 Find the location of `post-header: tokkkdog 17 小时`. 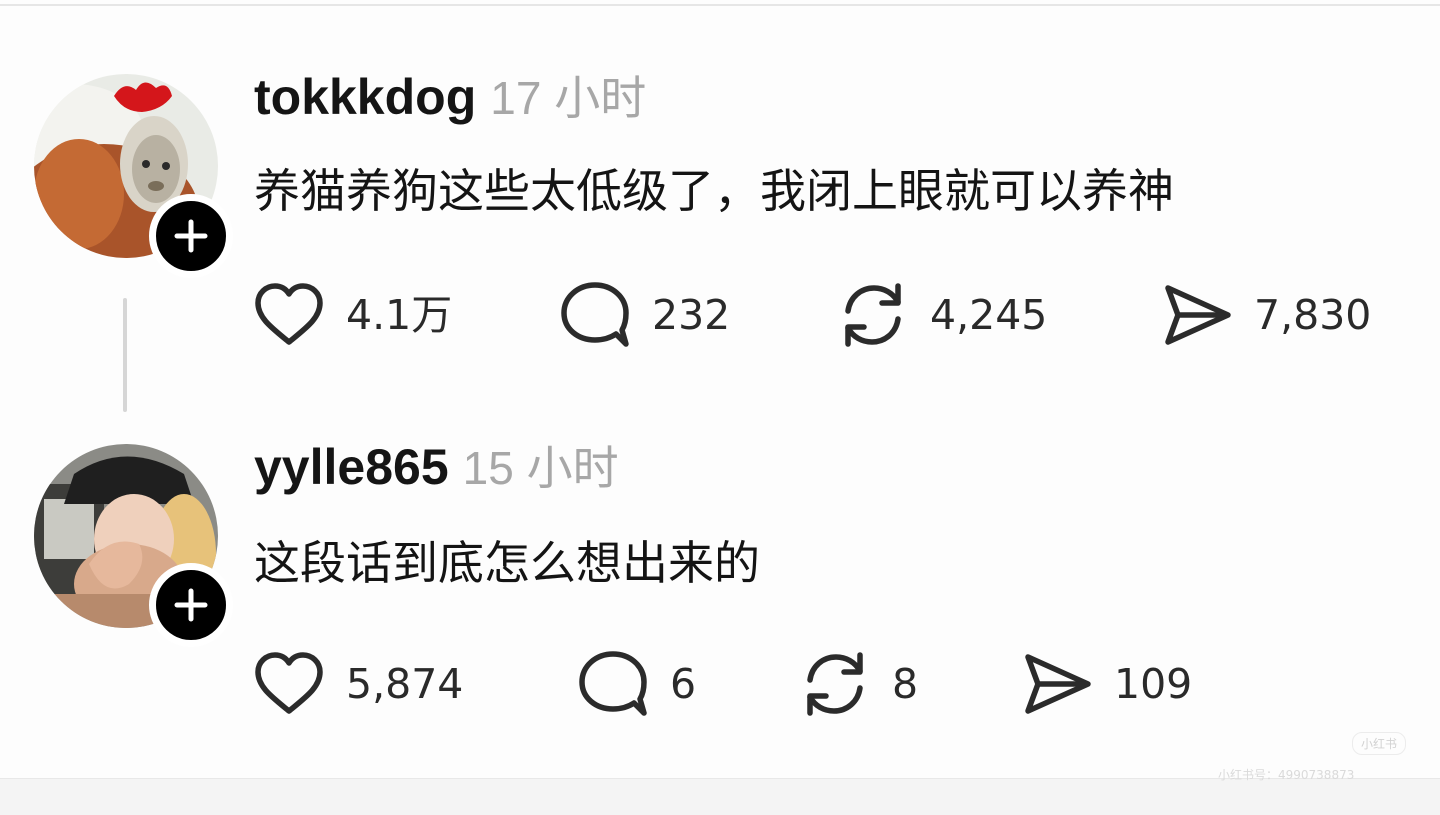

post-header: tokkkdog 17 小时 is located at coordinates (450, 97).